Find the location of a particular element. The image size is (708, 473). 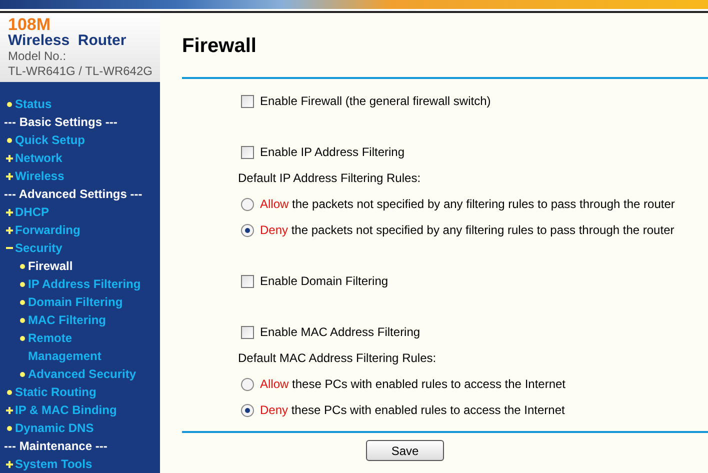

radio-option: Allow these PCs with enabled rules to access the Internet is located at coordinates (473, 384).